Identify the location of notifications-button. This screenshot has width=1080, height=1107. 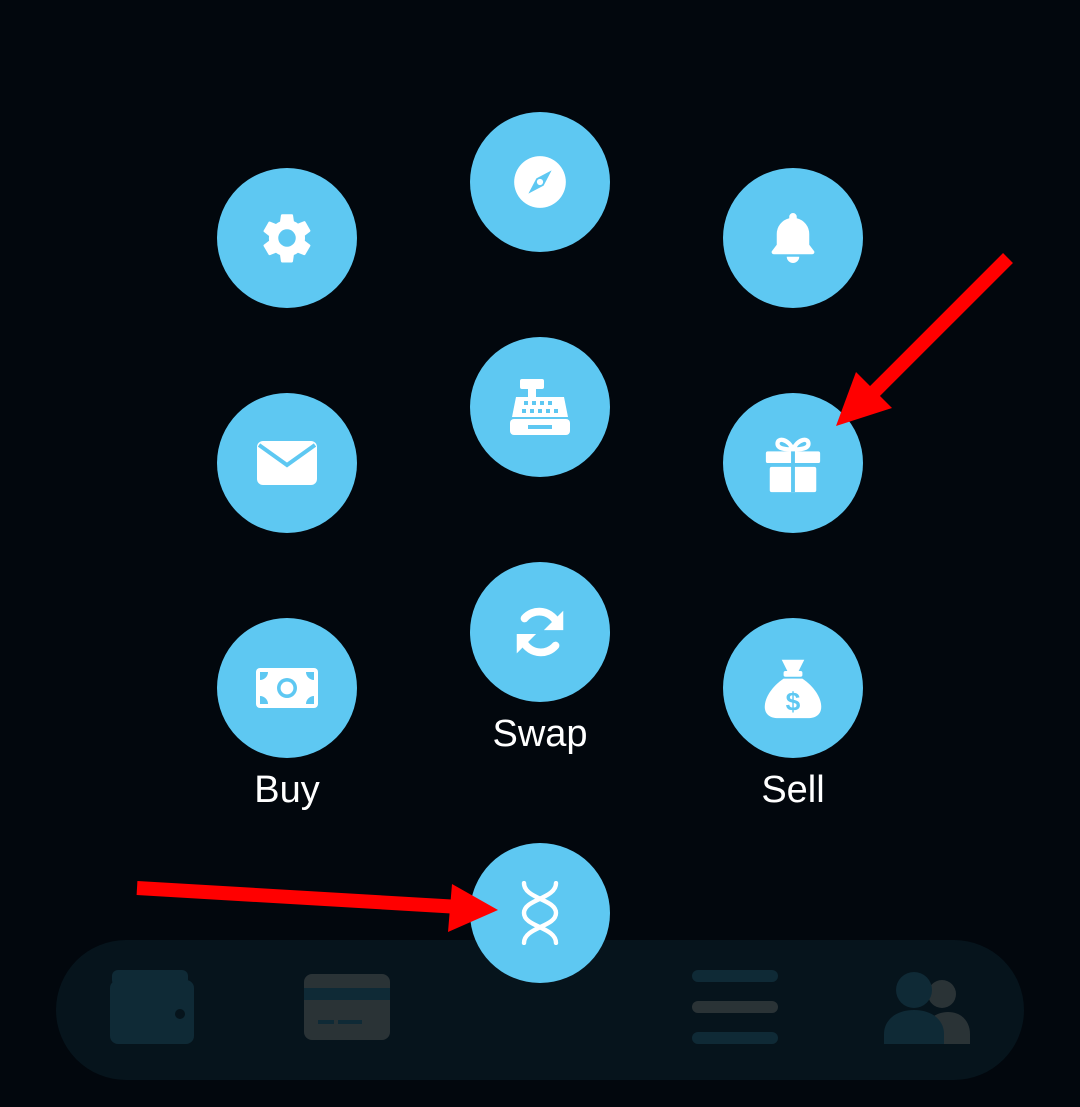
(793, 238).